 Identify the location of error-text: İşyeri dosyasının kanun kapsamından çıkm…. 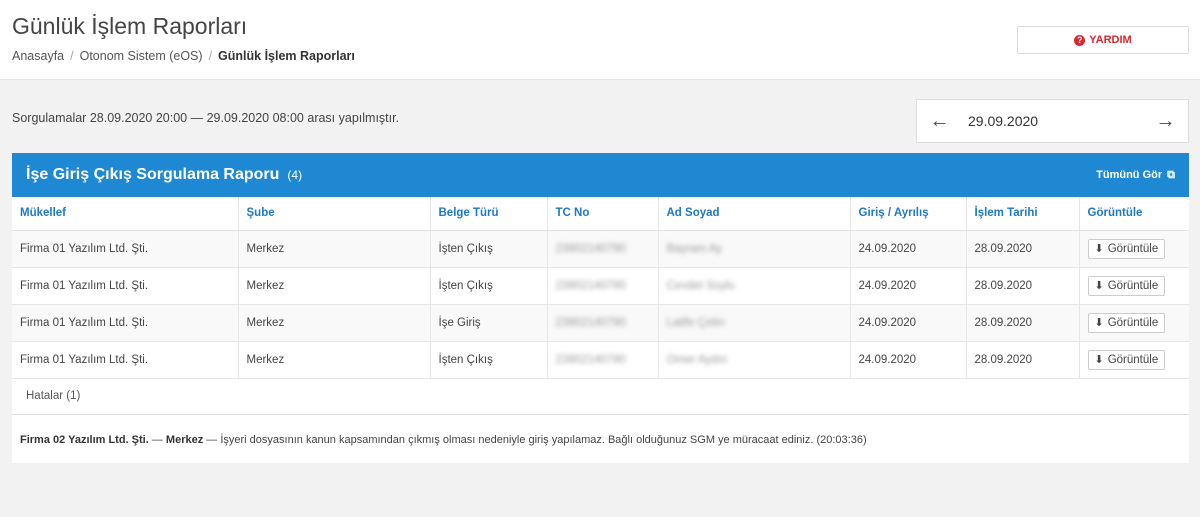
(543, 439).